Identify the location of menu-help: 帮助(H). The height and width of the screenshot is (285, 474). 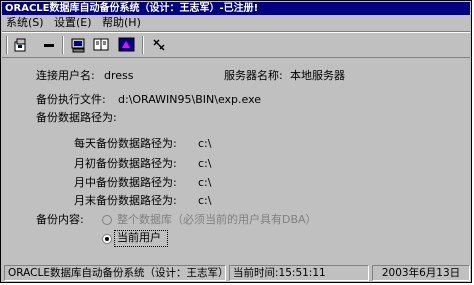
(121, 23).